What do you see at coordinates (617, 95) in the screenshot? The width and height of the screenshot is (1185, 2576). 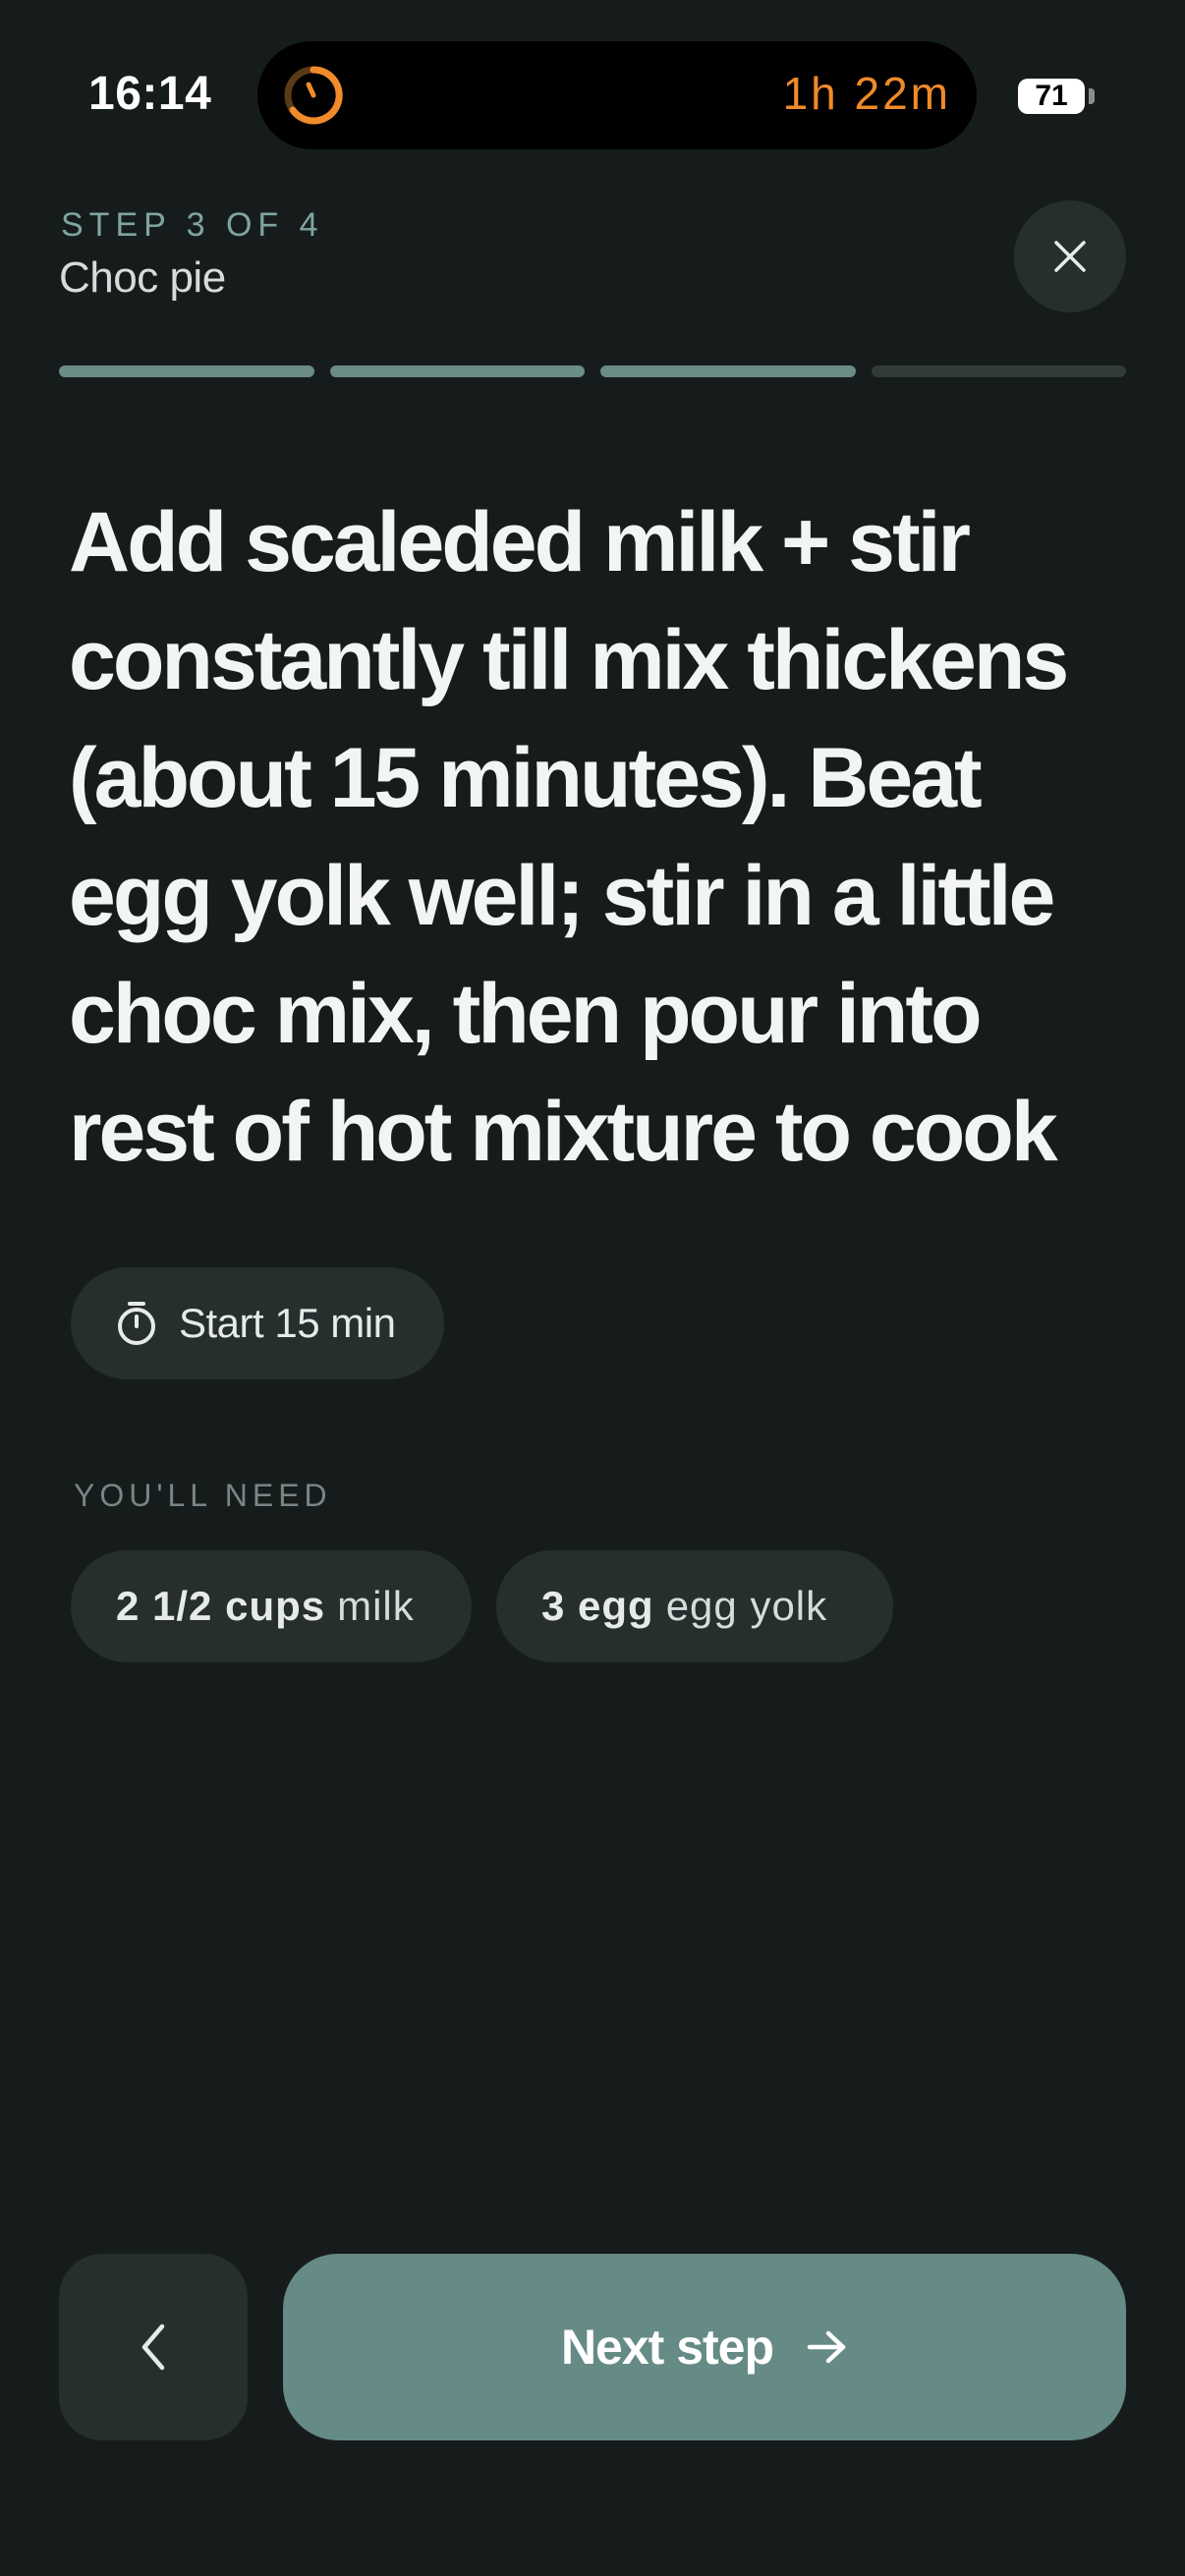 I see `dynamic-island: 1h 22m` at bounding box center [617, 95].